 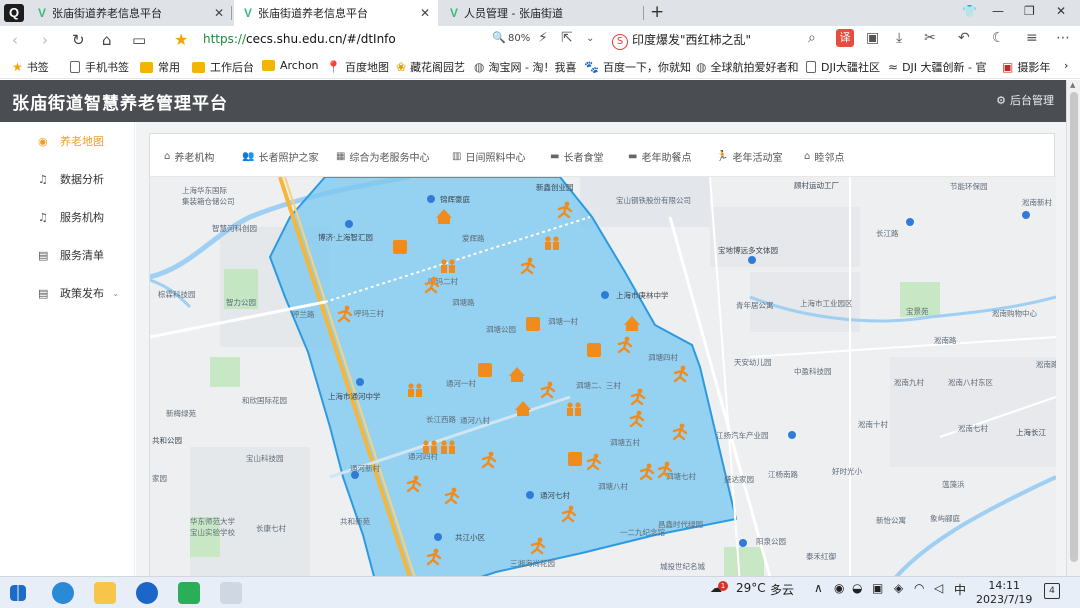 What do you see at coordinates (430, 67) in the screenshot?
I see `bookmark-item: ❀ 藏花阁园艺` at bounding box center [430, 67].